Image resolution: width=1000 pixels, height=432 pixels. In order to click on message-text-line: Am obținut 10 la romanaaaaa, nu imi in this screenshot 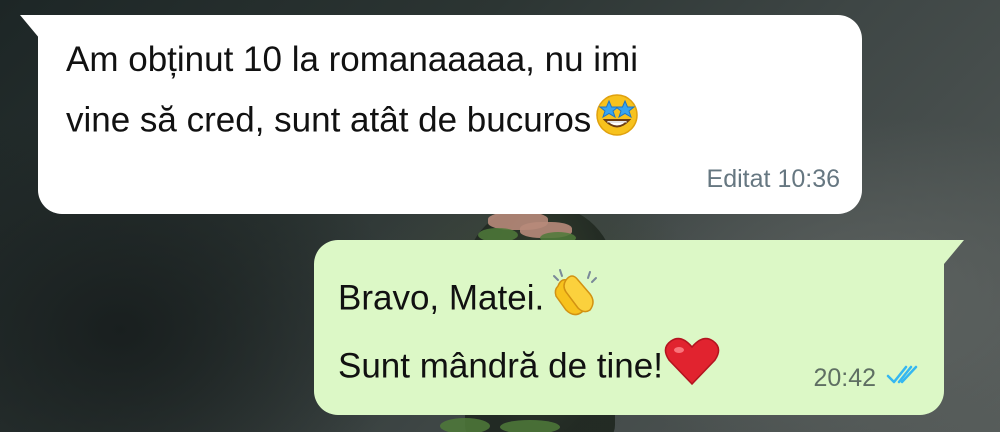, I will do `click(352, 59)`.